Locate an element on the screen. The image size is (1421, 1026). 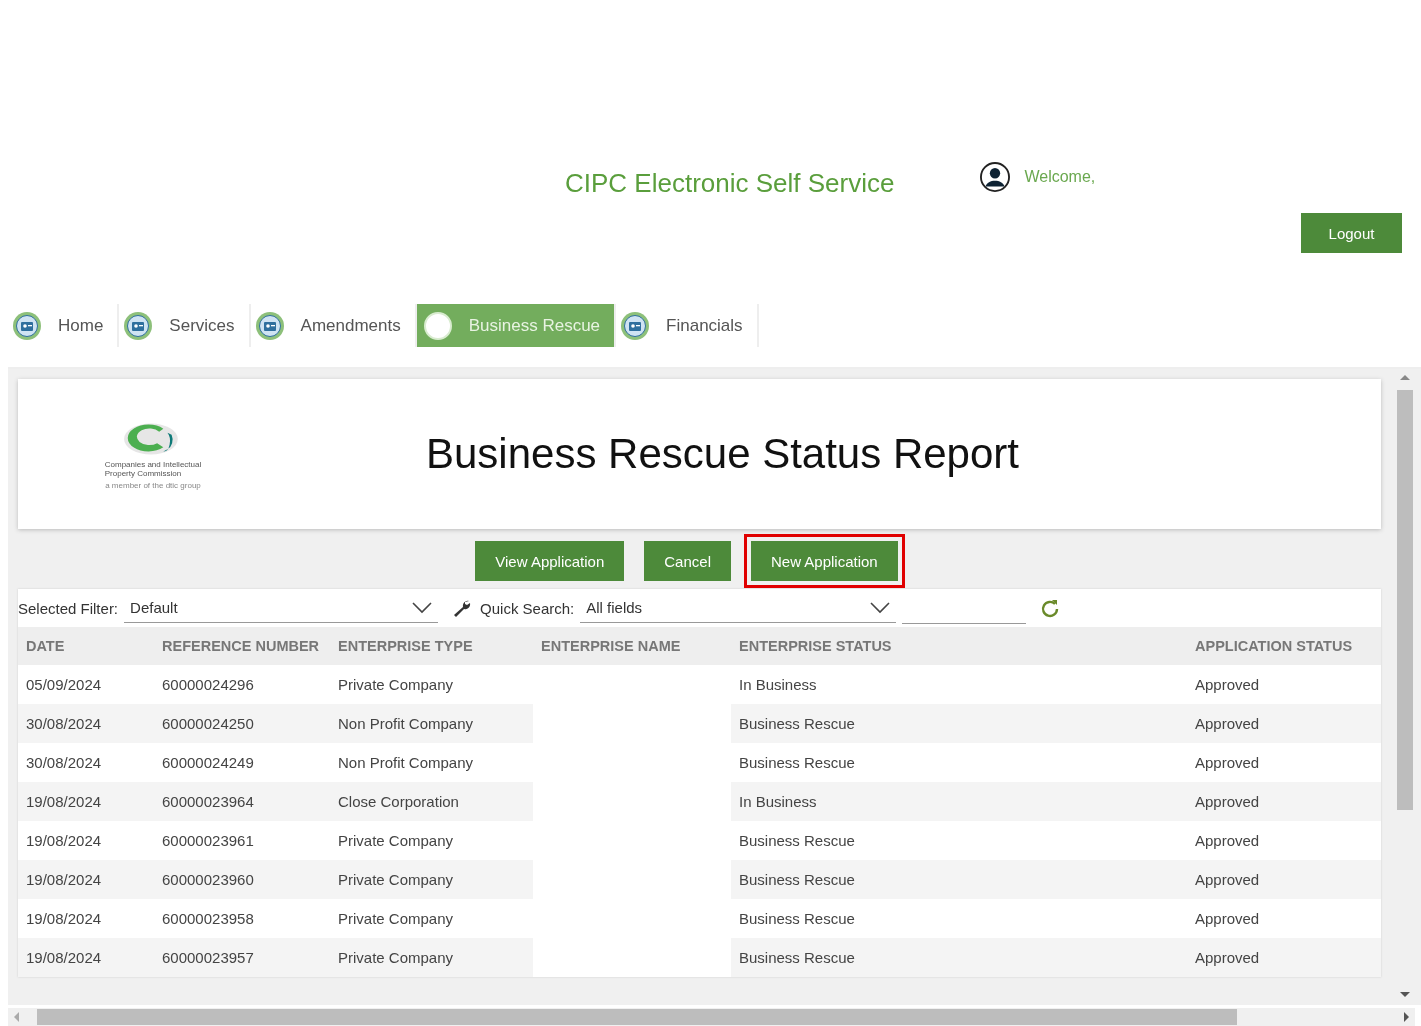
logout-button: Logout is located at coordinates (1351, 233).